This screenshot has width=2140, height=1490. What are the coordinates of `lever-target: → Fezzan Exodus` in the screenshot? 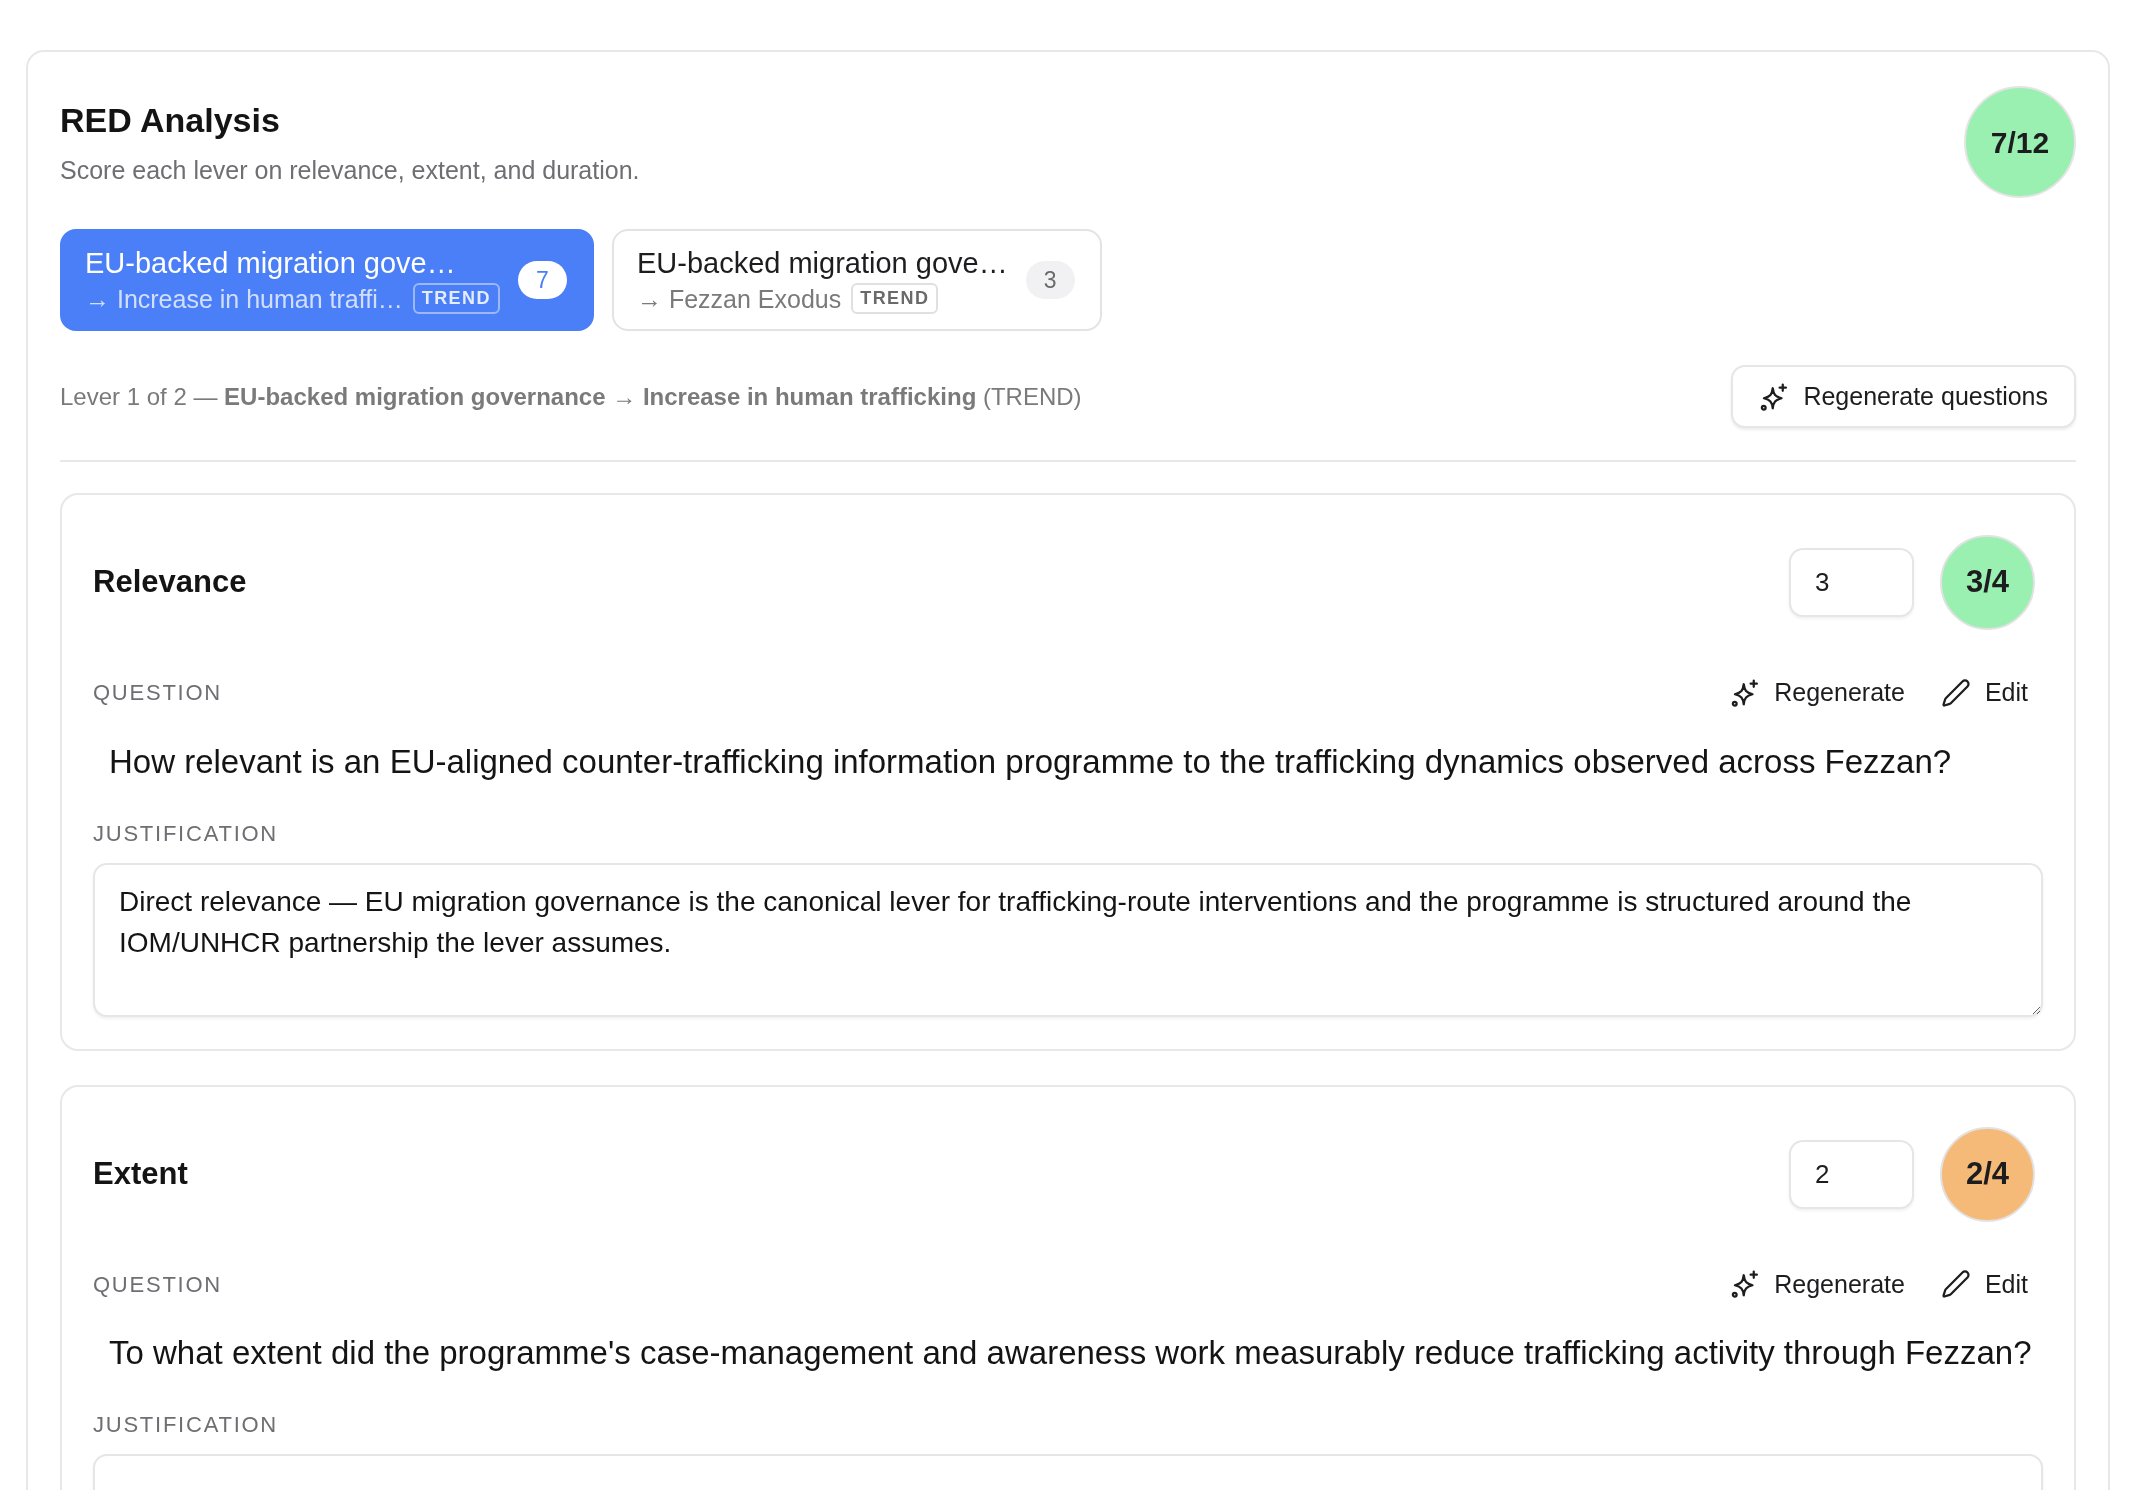 It's located at (739, 298).